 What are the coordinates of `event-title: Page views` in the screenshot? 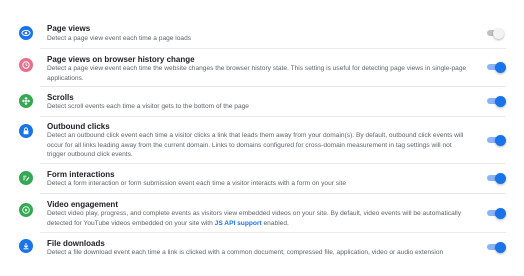 It's located at (69, 28).